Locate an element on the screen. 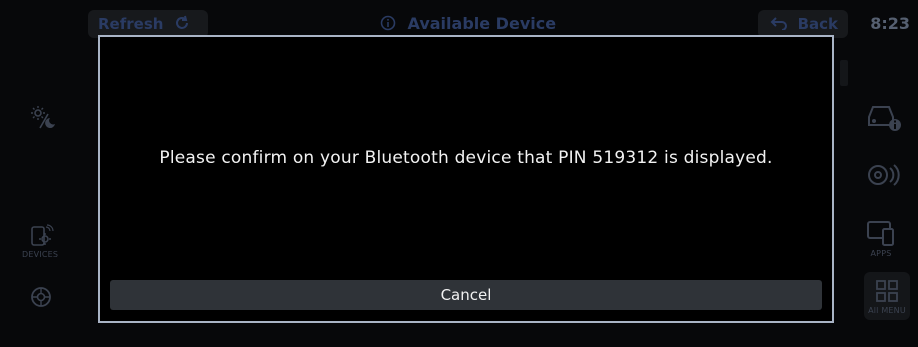 This screenshot has height=347, width=918. brightness-button is located at coordinates (43, 117).